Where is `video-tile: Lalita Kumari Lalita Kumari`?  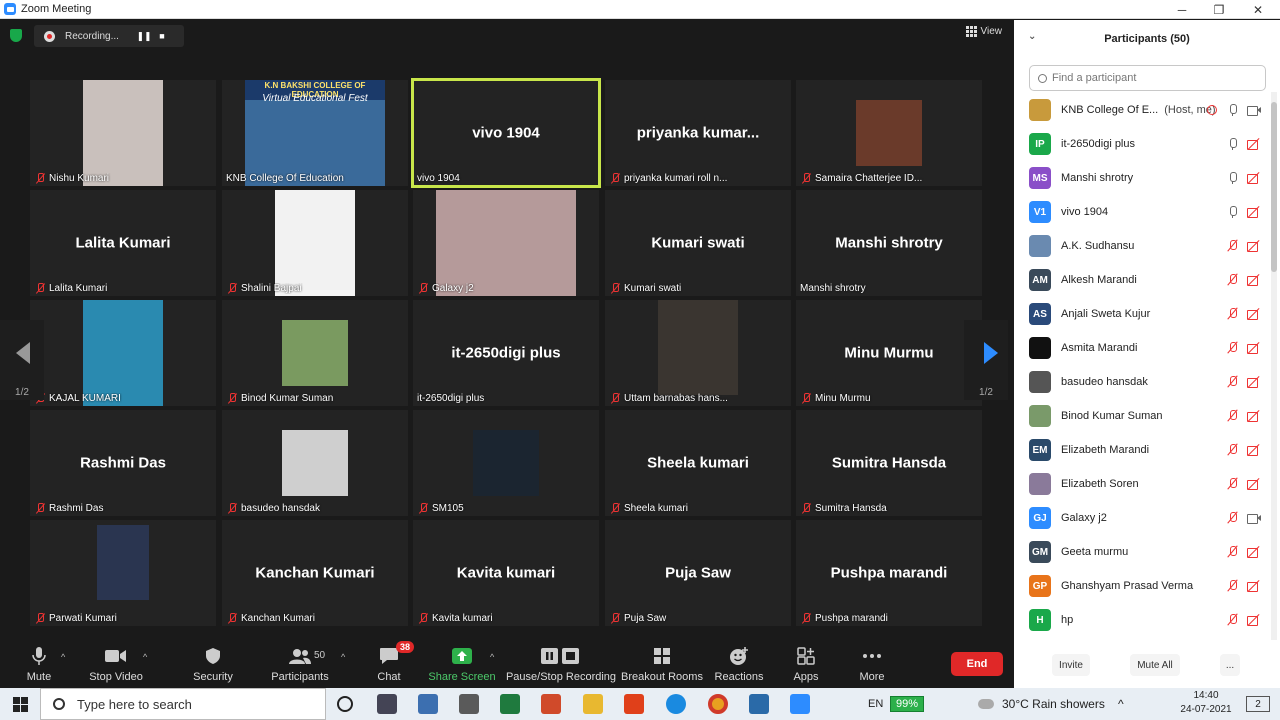 video-tile: Lalita Kumari Lalita Kumari is located at coordinates (123, 243).